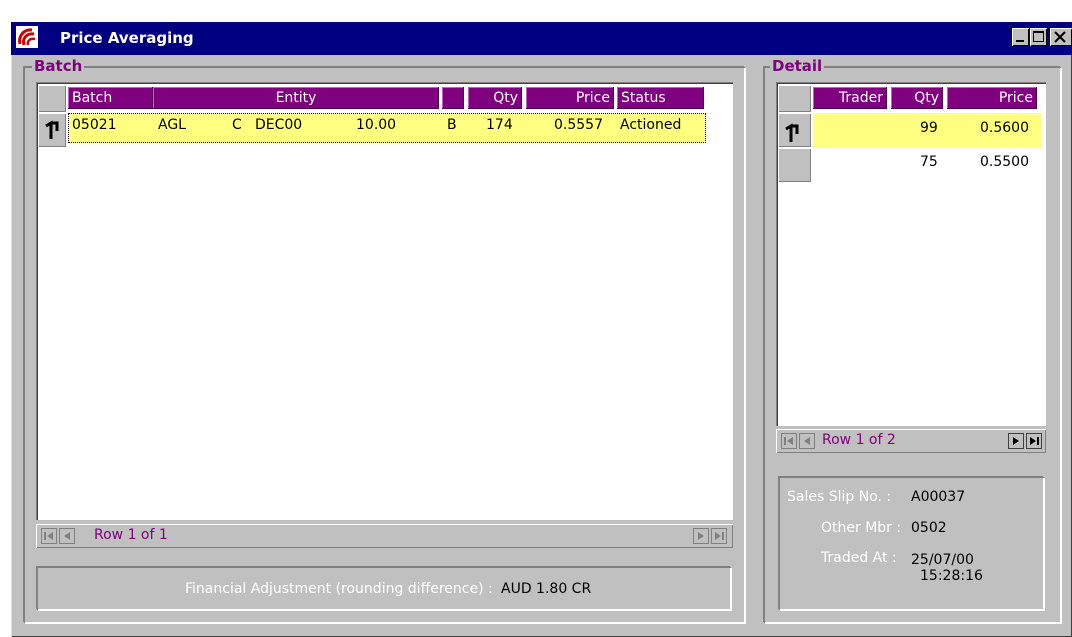 The height and width of the screenshot is (637, 1072). Describe the element at coordinates (861, 528) in the screenshot. I see `other-mbr-label: Other Mbr :` at that location.